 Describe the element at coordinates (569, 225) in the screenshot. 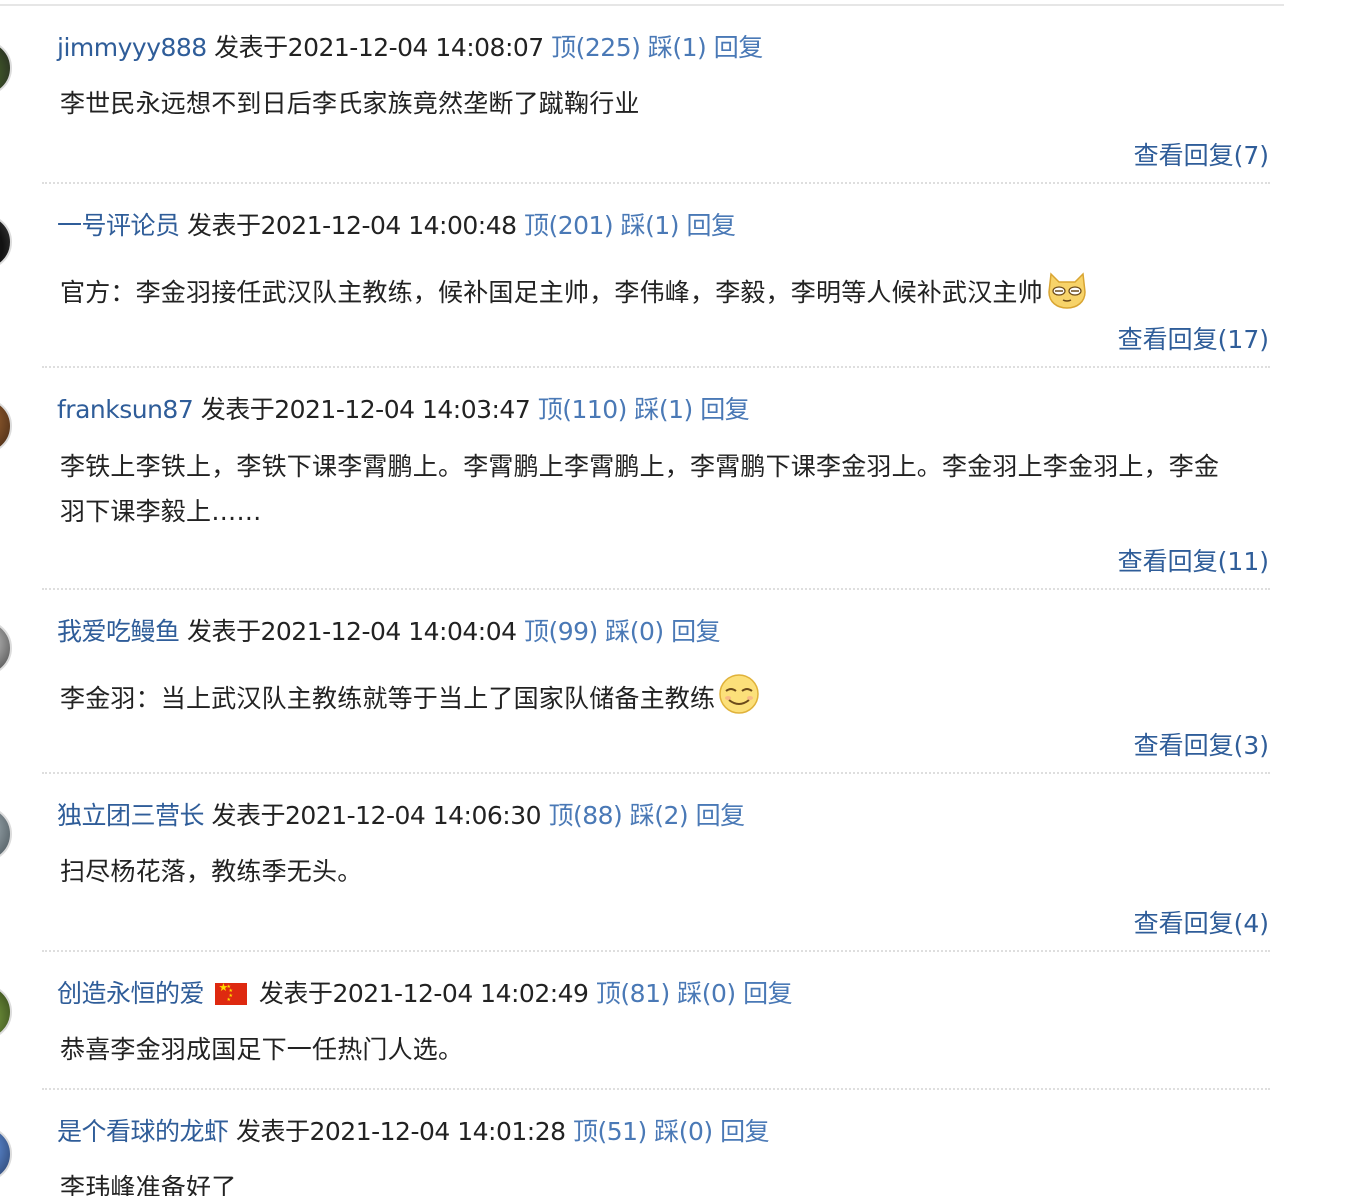

I see `upvote-link: 顶(201)` at that location.